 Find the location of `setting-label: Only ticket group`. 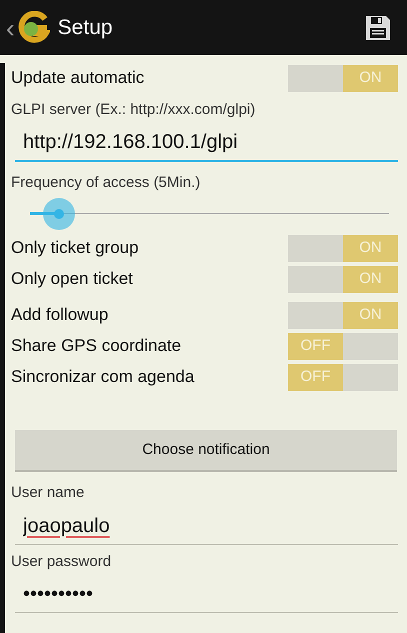

setting-label: Only ticket group is located at coordinates (75, 248).